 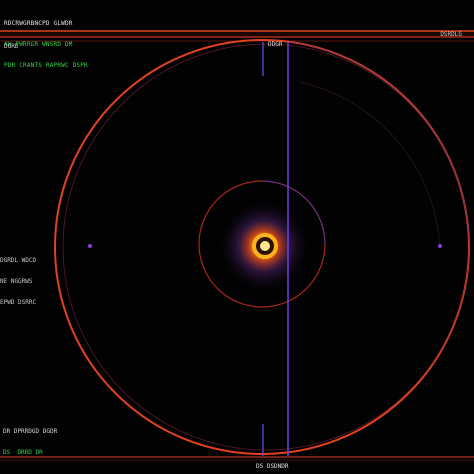 What do you see at coordinates (272, 466) in the screenshot?
I see `bottom-center-label: DS DSDNDR` at bounding box center [272, 466].